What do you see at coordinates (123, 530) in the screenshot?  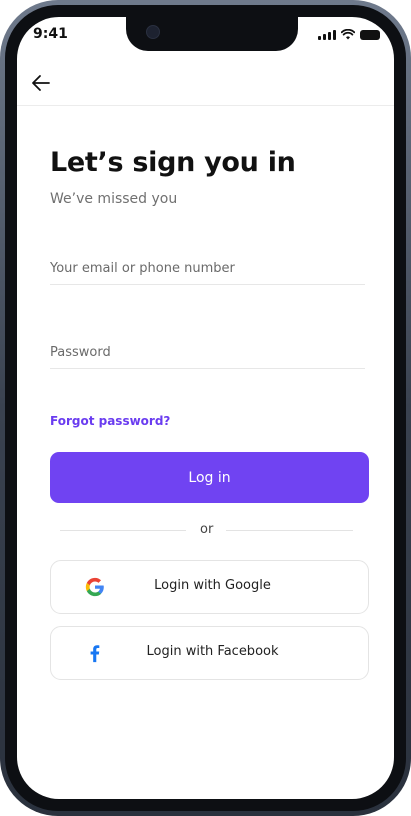 I see `divider-left` at bounding box center [123, 530].